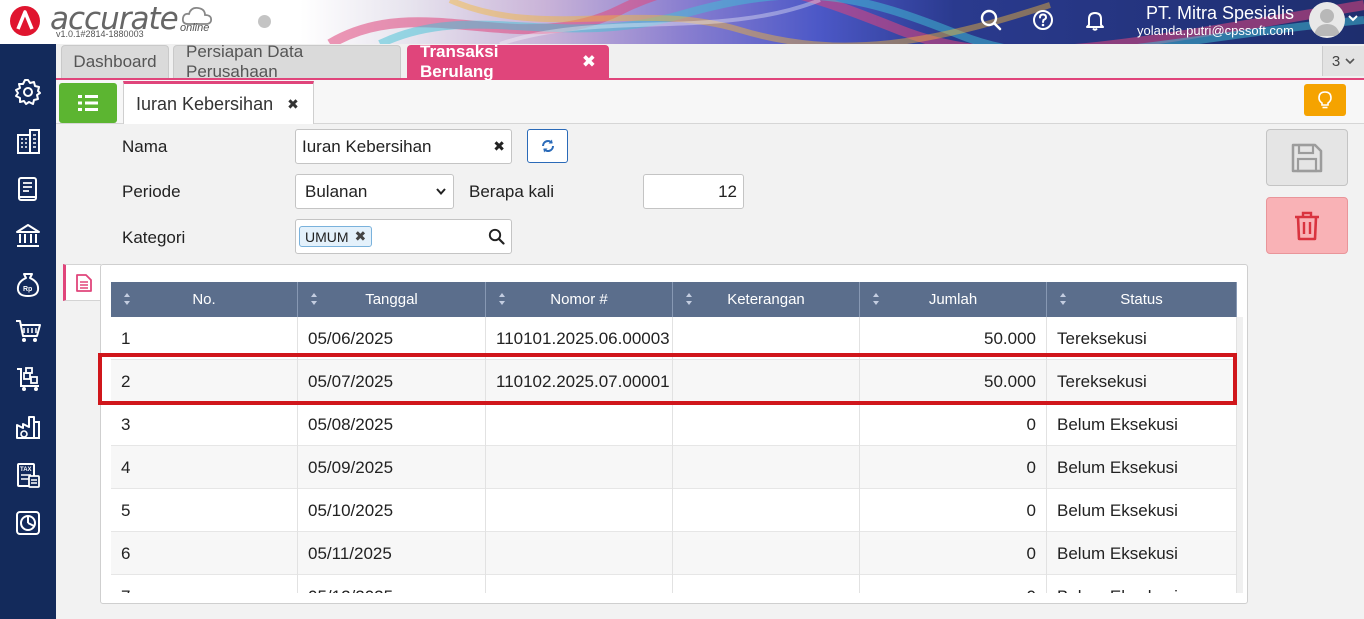  Describe the element at coordinates (392, 467) in the screenshot. I see `table-cell-col-tanggal: 05/09/2025` at that location.